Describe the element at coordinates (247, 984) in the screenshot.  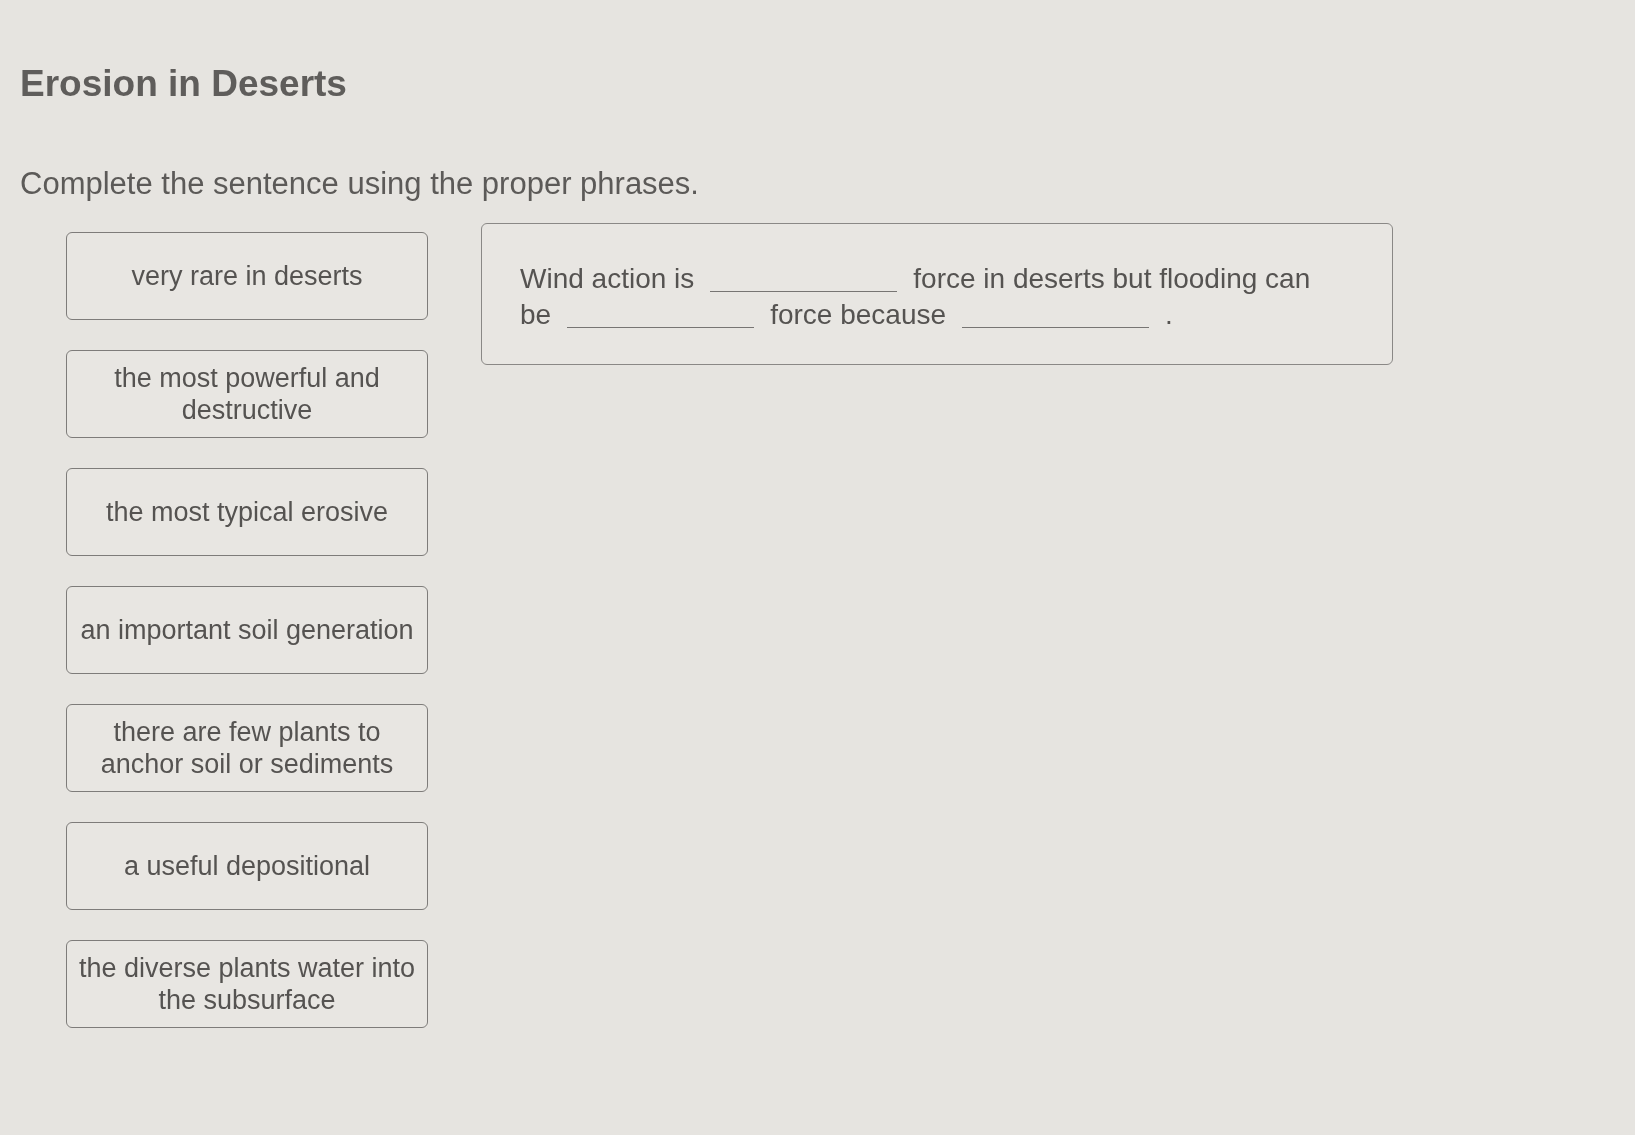
I see `phrase-tile: the diverse plants water into the subsurface` at that location.